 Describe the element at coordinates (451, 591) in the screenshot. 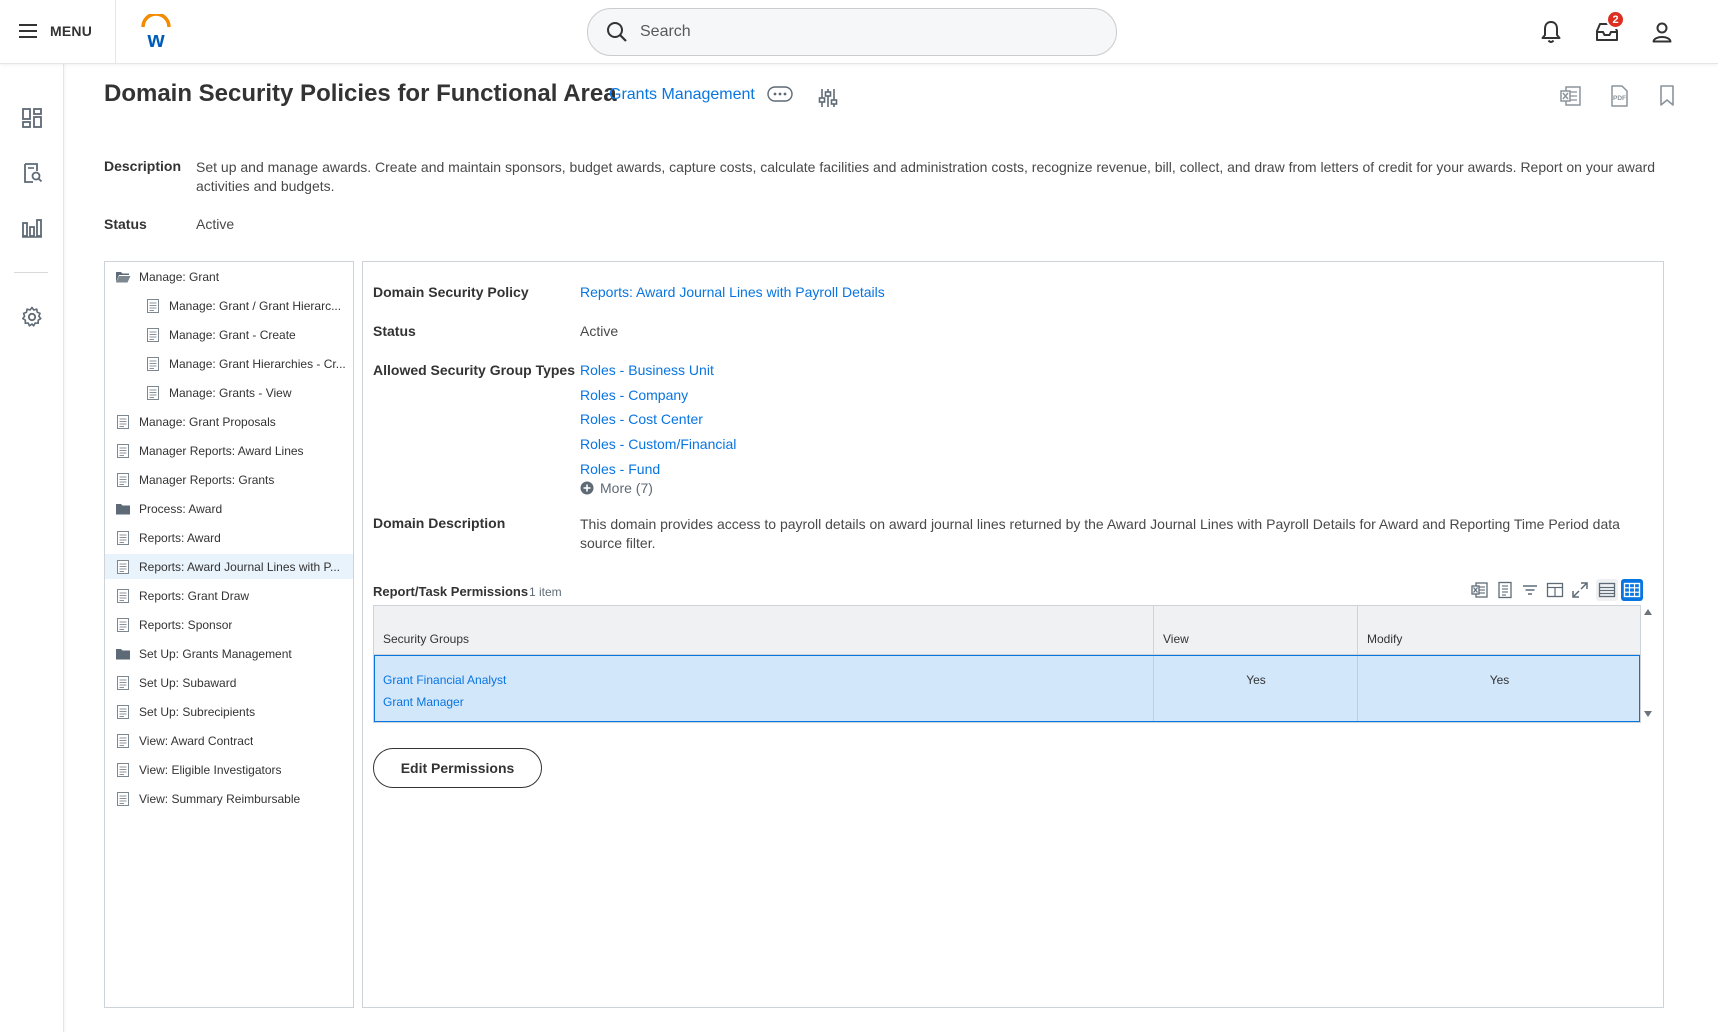

I see `permissions-title: Report/Task Permissions` at that location.